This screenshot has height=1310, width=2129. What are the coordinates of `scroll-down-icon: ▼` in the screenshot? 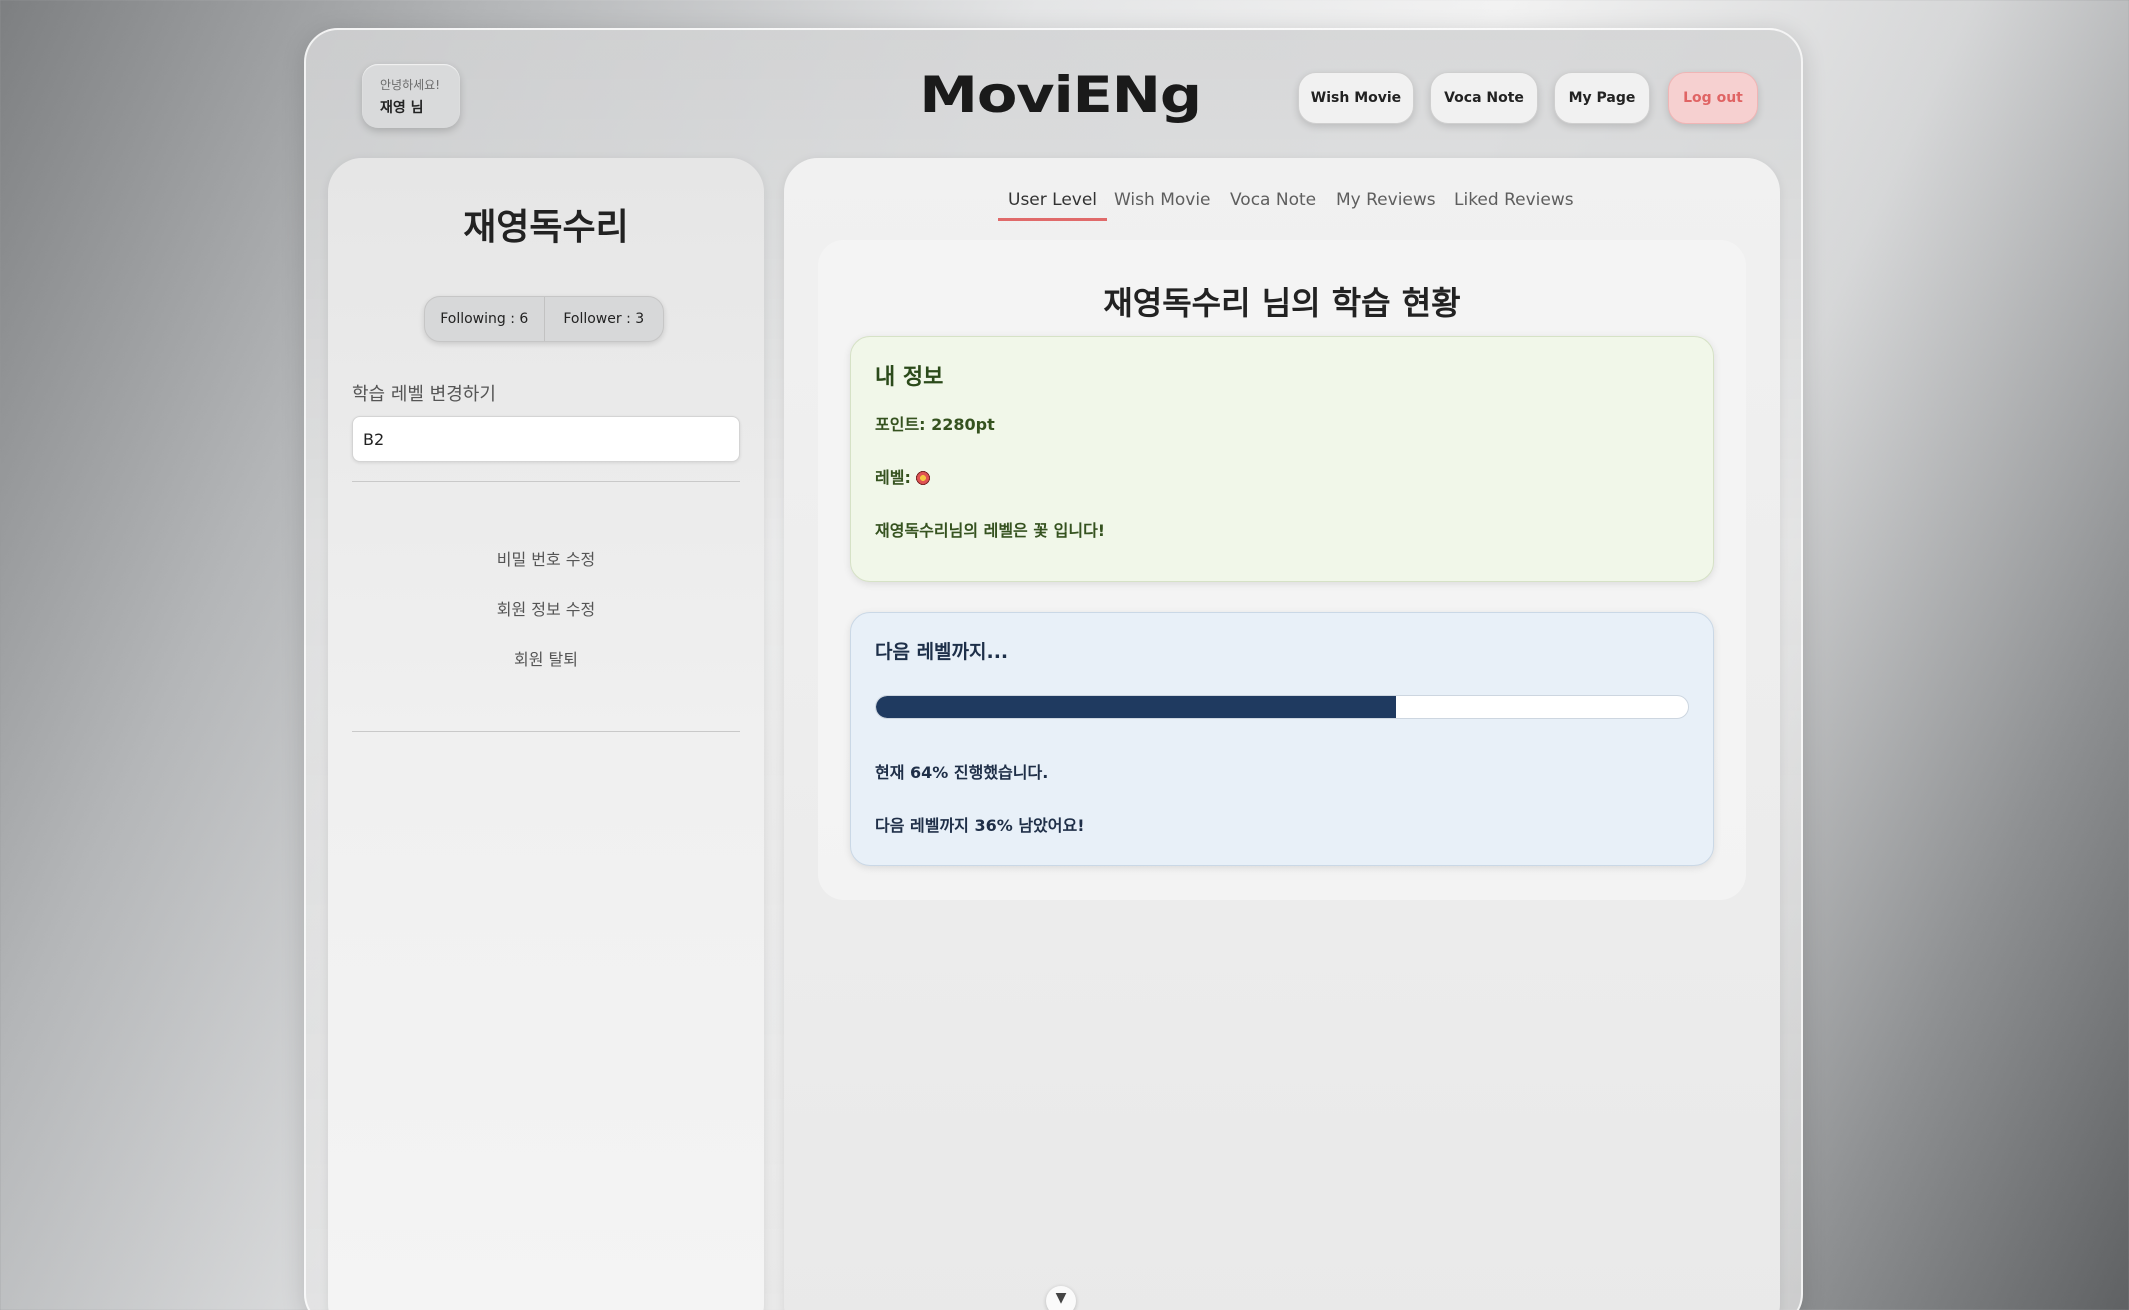 It's located at (1061, 1298).